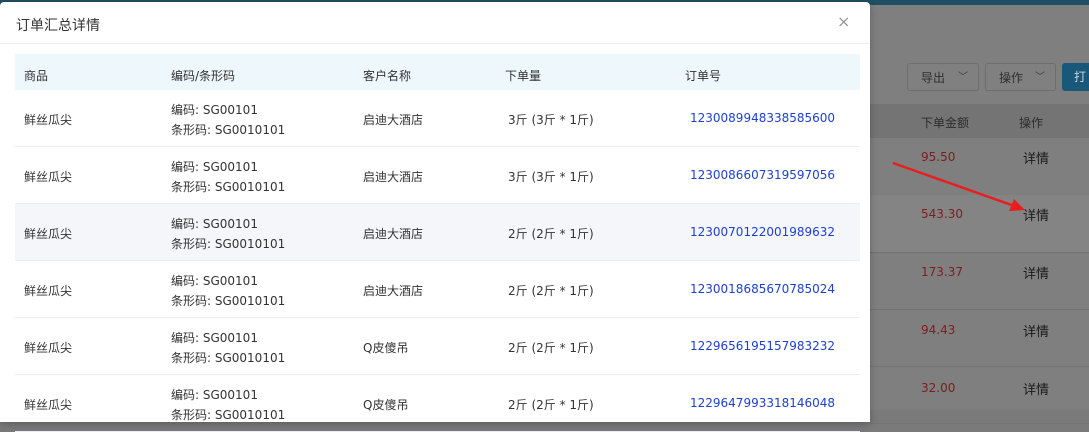  What do you see at coordinates (203, 76) in the screenshot?
I see `column-header-code: 编码/条形码` at bounding box center [203, 76].